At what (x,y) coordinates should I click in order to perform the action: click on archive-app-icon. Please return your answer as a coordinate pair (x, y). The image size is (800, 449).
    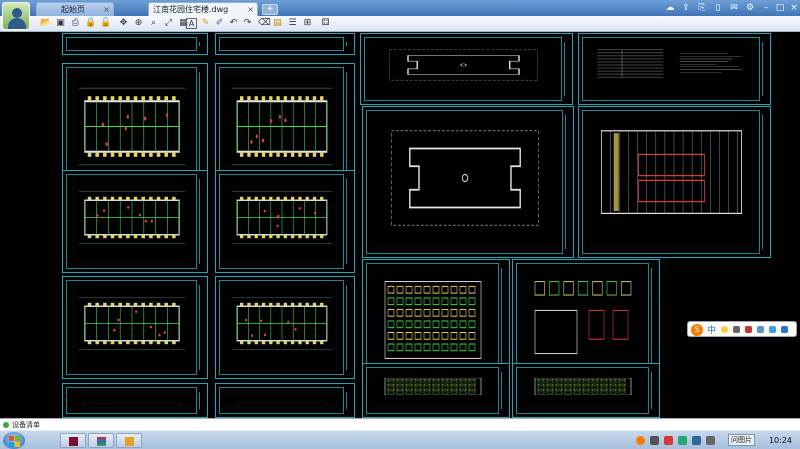
    Looking at the image, I should click on (101, 441).